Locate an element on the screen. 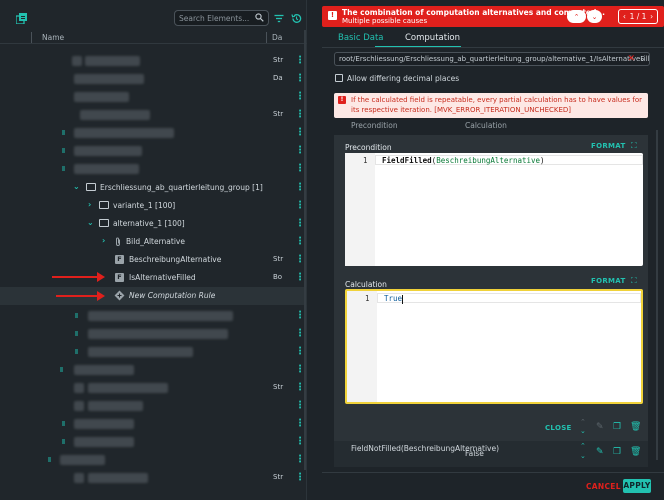  allow-decimal-label: Allow differing decimal places is located at coordinates (403, 78).